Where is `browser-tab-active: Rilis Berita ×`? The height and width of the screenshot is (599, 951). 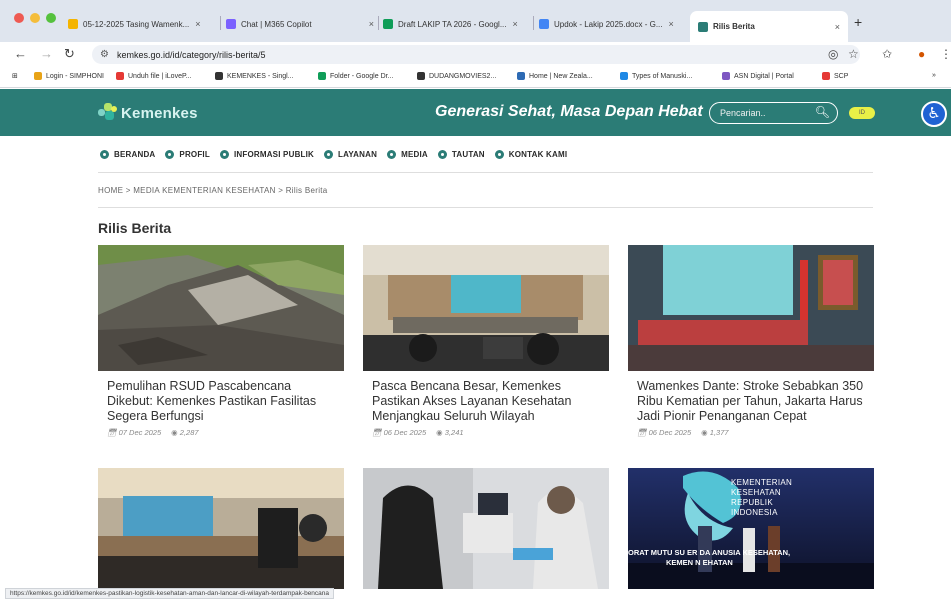
browser-tab-active: Rilis Berita × is located at coordinates (769, 26).